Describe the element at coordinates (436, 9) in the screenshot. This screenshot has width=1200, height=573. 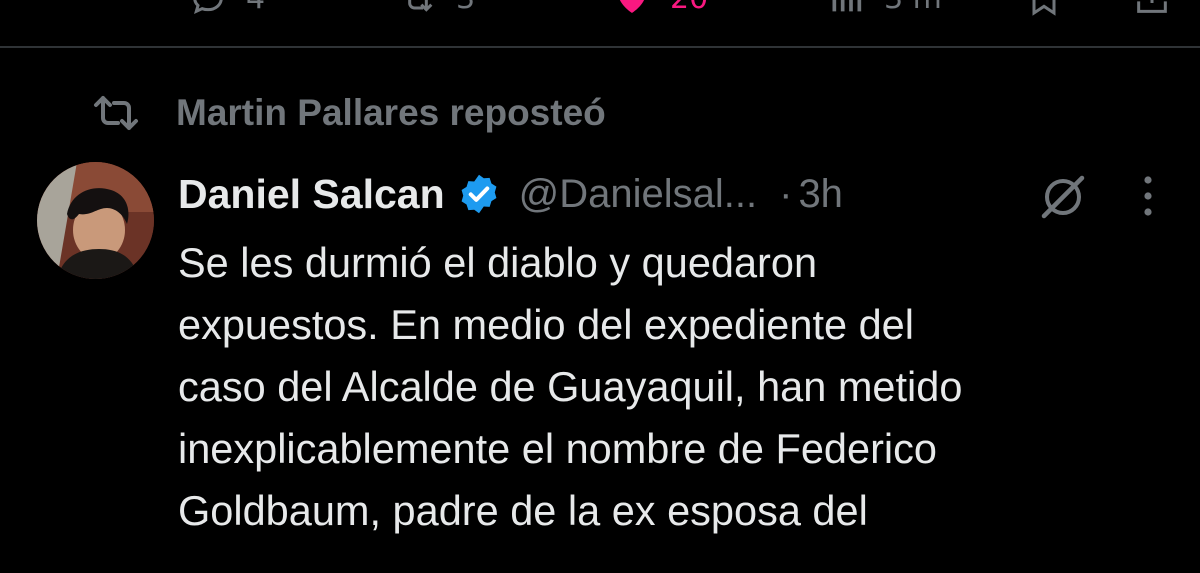
I see `repost-action: 3` at that location.